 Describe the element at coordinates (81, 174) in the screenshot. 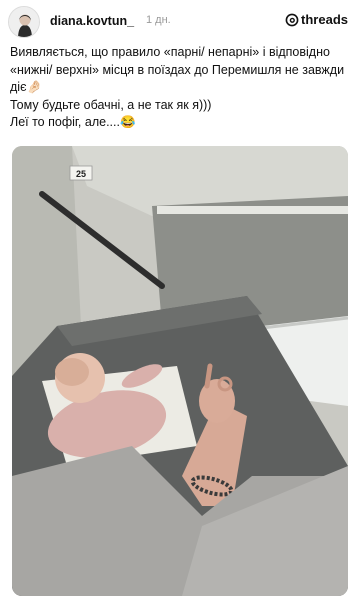

I see `berth-number: 25` at that location.